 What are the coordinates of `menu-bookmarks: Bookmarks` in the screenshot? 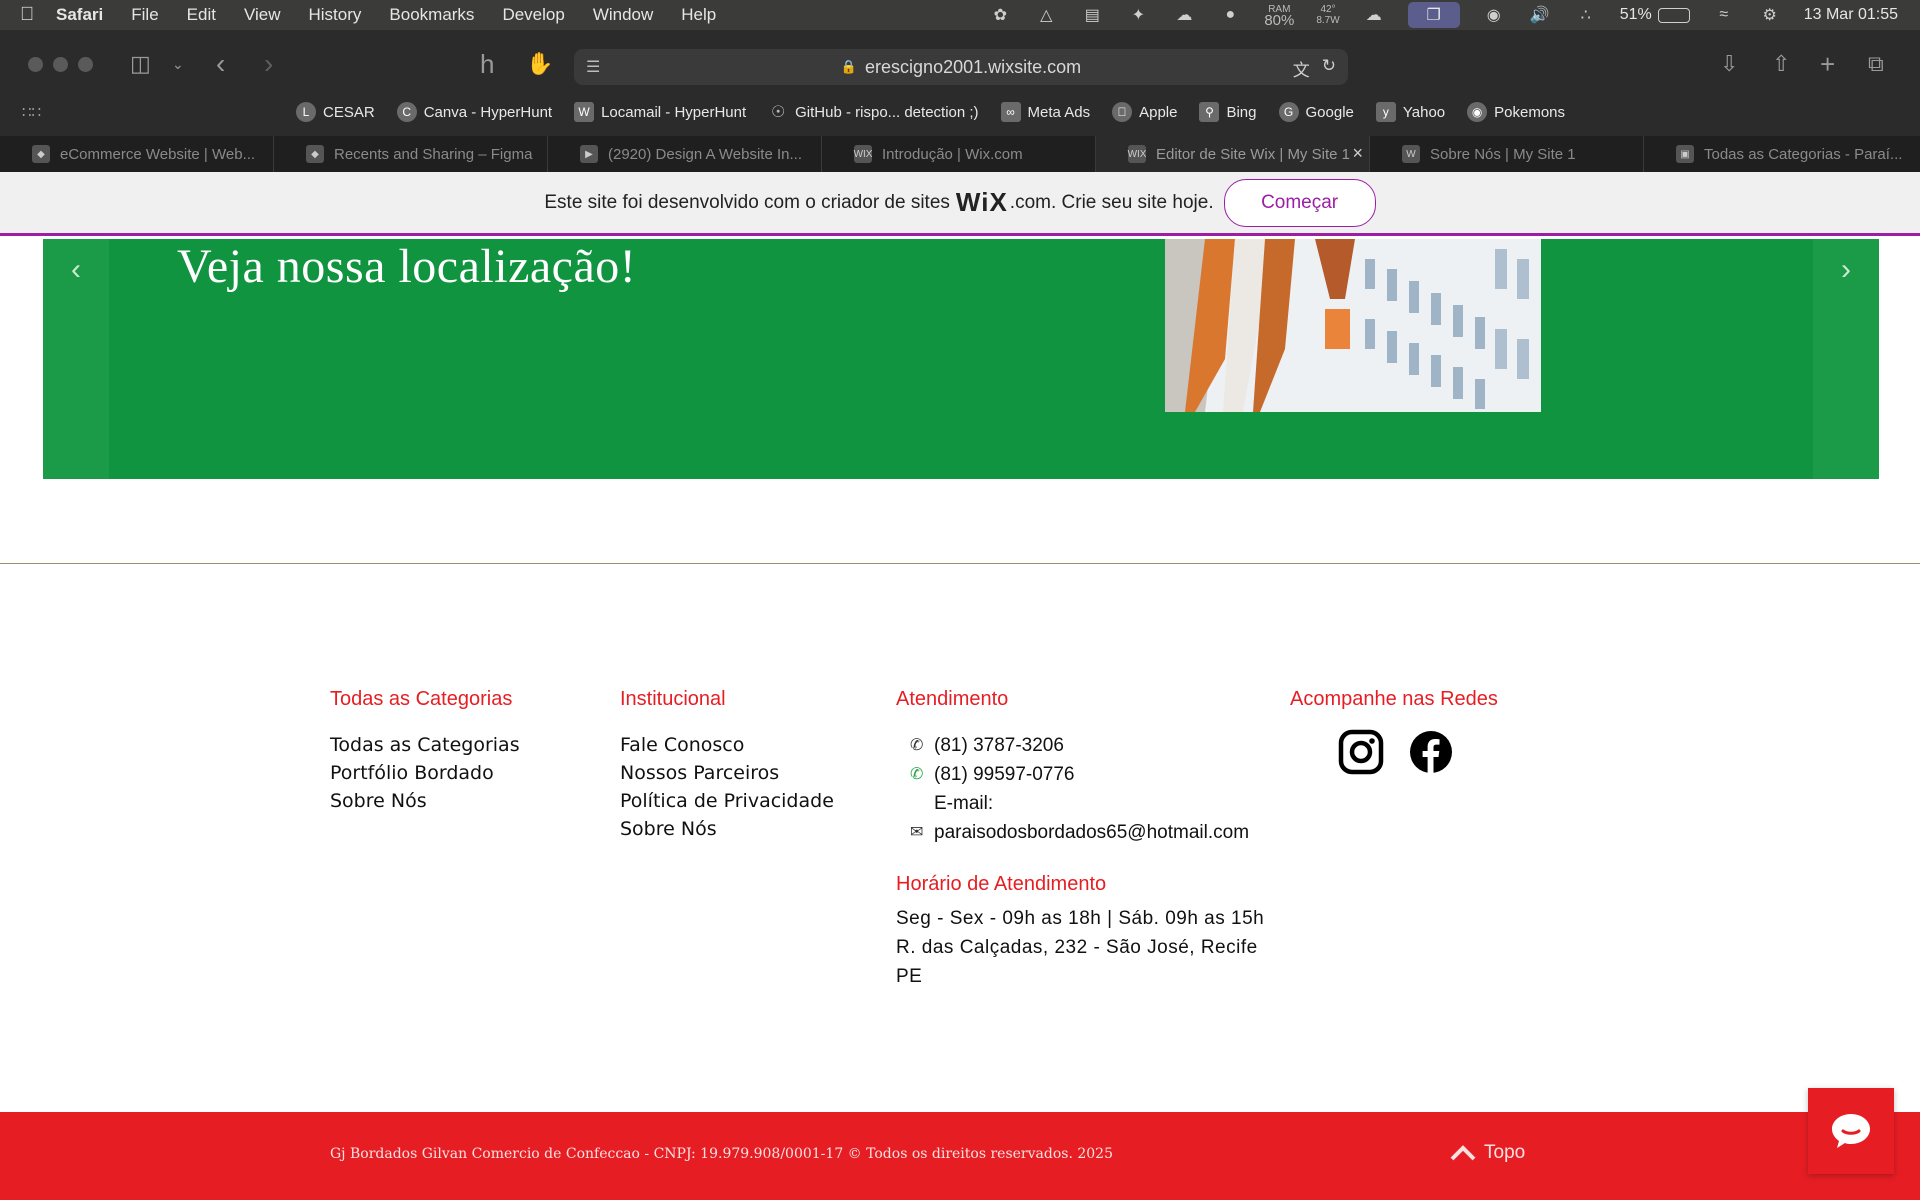 It's located at (431, 15).